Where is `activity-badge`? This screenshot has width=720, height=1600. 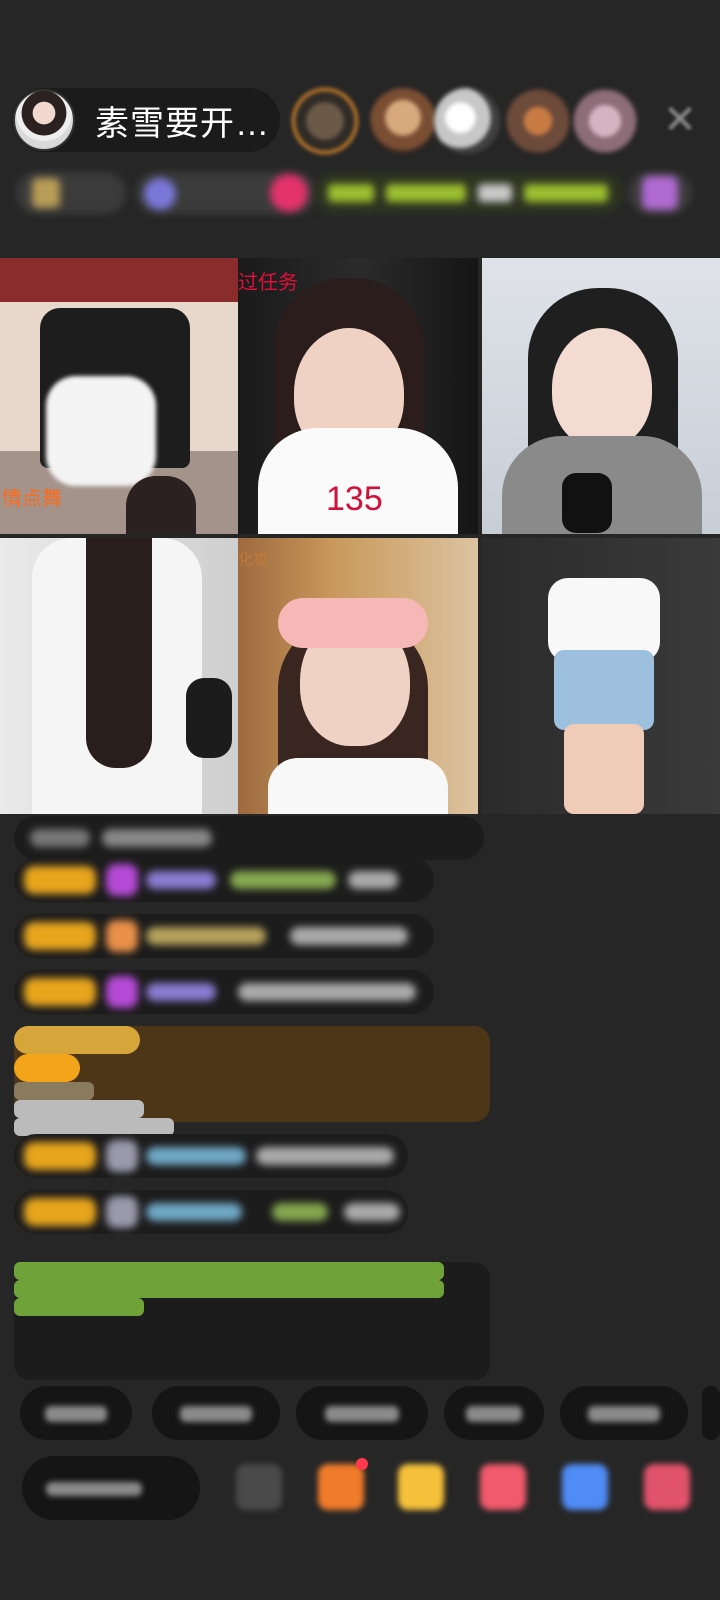
activity-badge is located at coordinates (469, 193).